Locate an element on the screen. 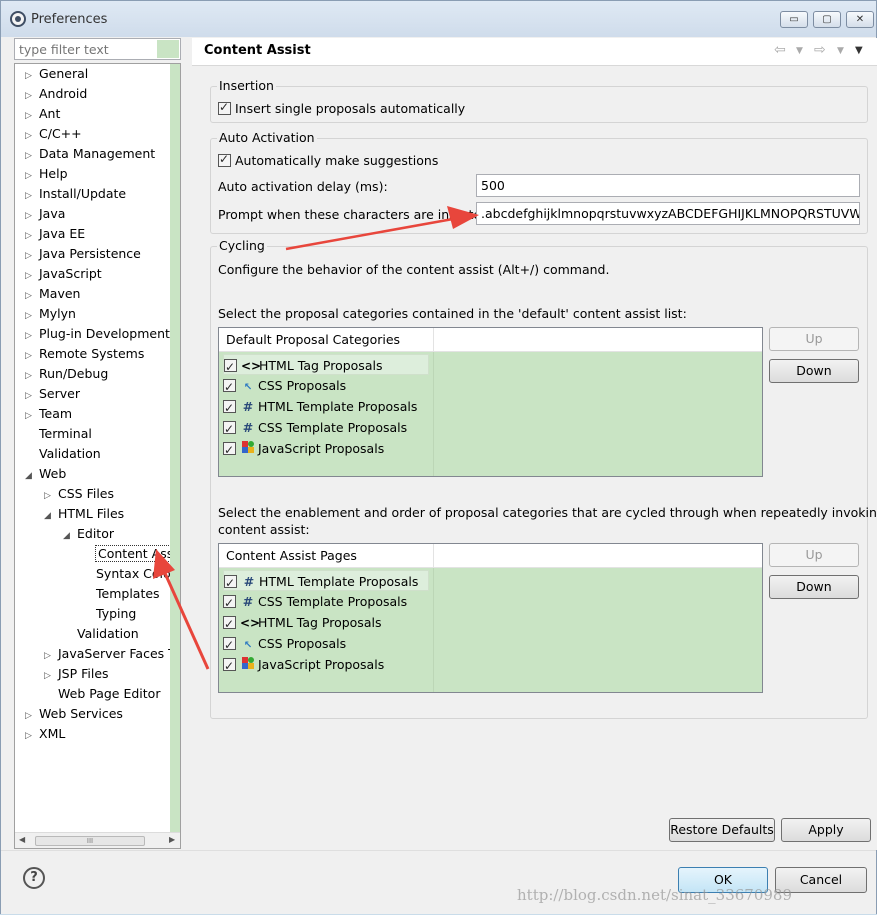  pages-up-button: Up is located at coordinates (814, 555).